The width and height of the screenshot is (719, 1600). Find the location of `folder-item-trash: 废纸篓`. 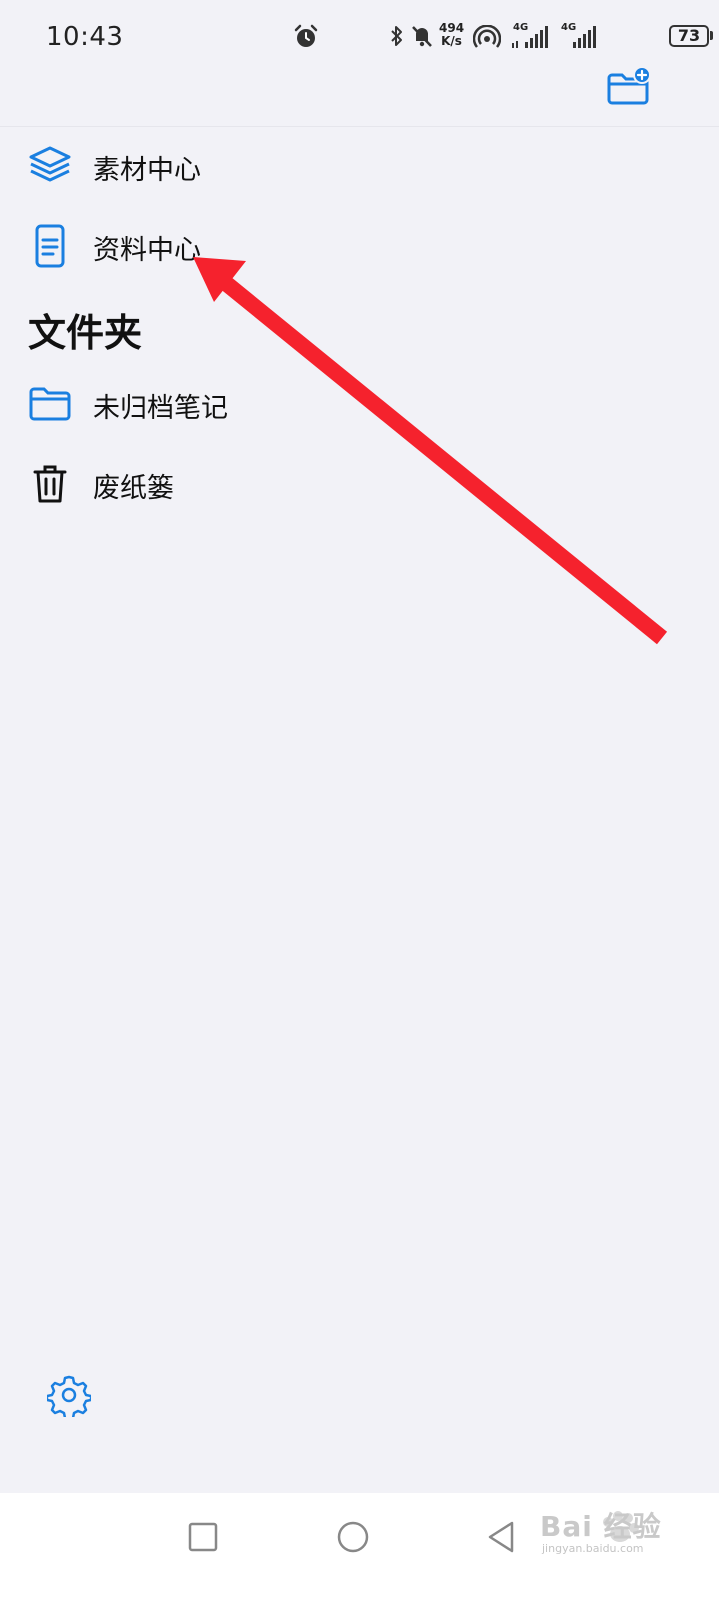

folder-item-trash: 废纸篓 is located at coordinates (359, 483).